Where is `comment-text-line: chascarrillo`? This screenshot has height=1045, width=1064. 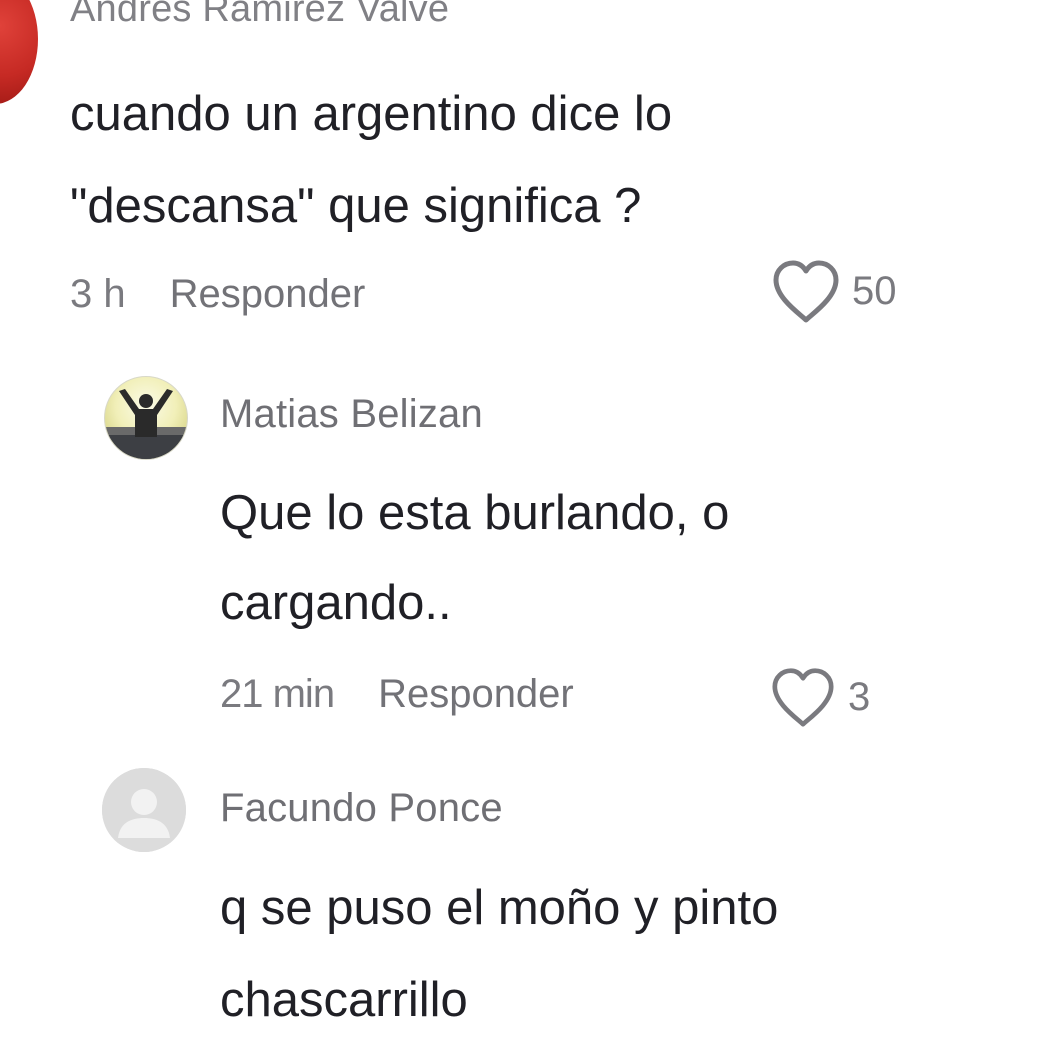
comment-text-line: chascarrillo is located at coordinates (344, 1000).